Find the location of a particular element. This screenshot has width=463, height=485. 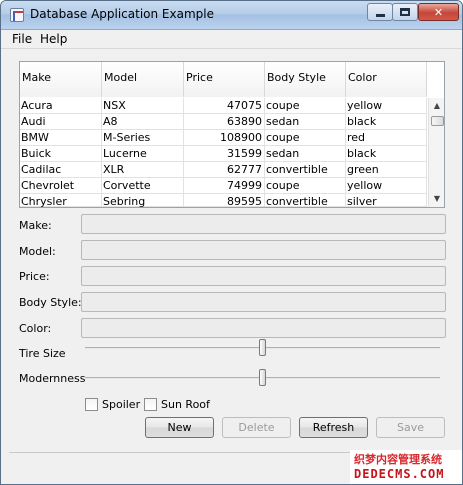

close-icon: ✕ is located at coordinates (438, 12).